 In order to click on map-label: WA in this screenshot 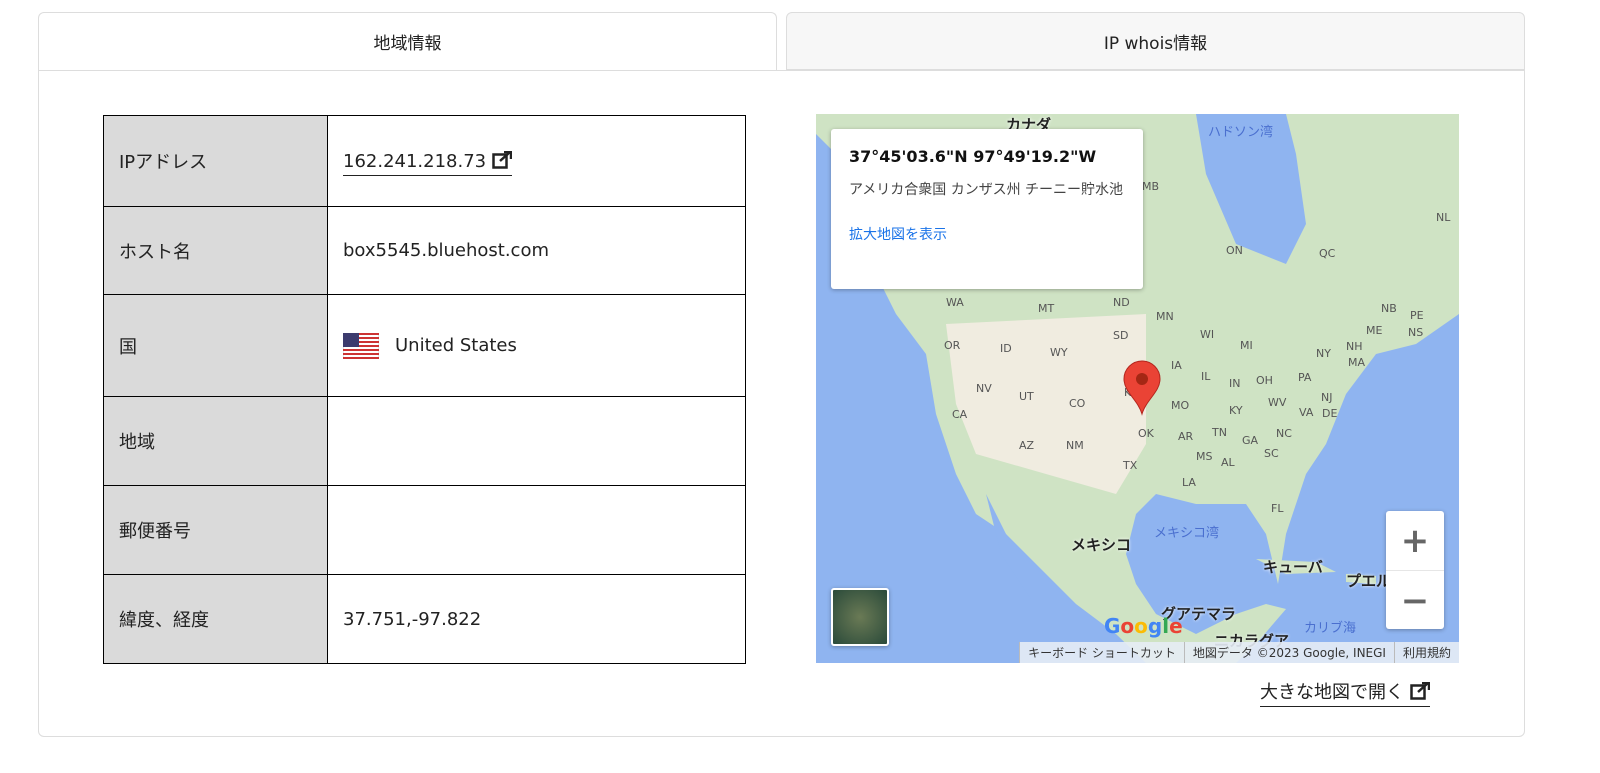, I will do `click(955, 302)`.